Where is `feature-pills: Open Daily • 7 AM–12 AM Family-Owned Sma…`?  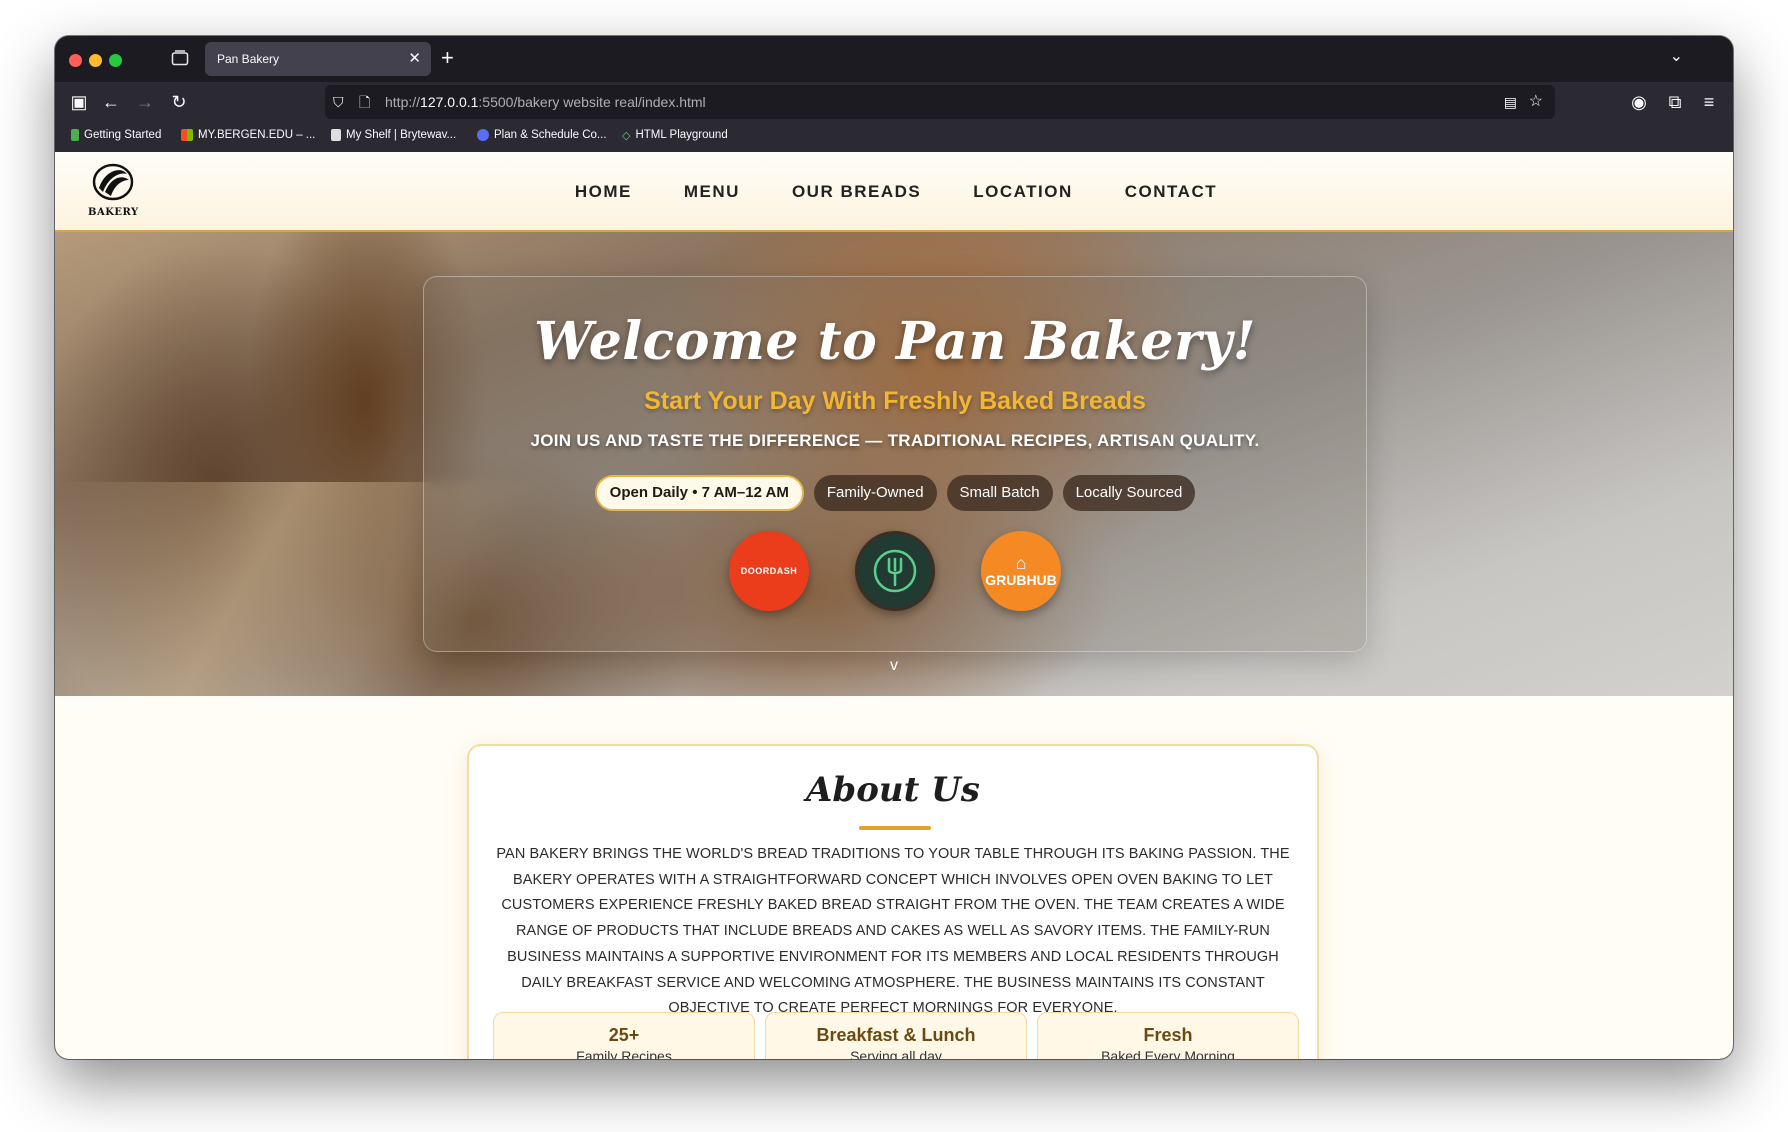 feature-pills: Open Daily • 7 AM–12 AM Family-Owned Sma… is located at coordinates (895, 493).